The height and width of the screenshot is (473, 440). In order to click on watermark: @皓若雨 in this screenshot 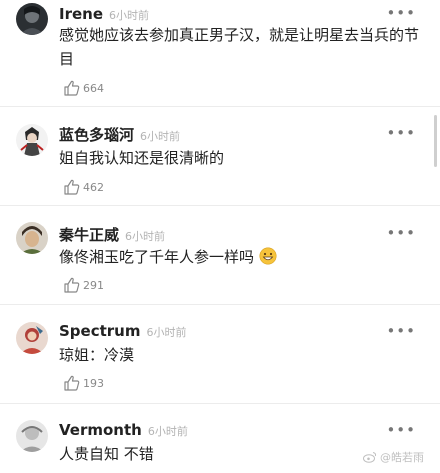, I will do `click(393, 457)`.